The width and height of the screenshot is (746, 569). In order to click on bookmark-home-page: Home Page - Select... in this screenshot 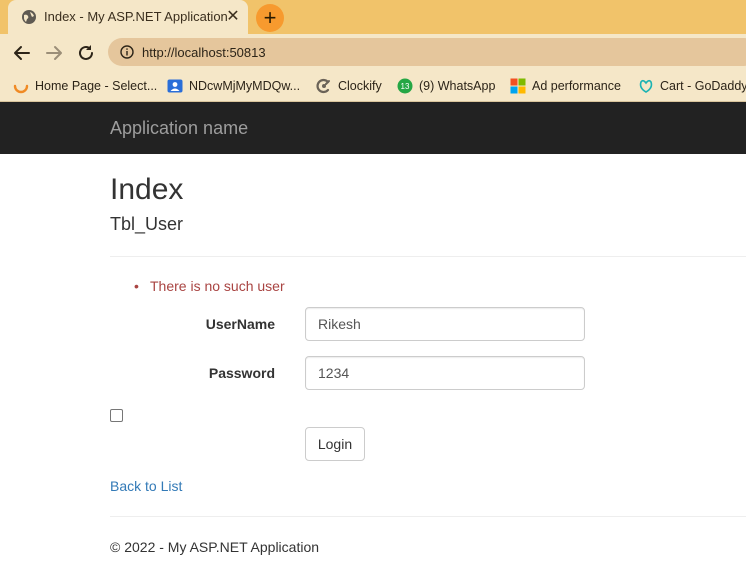, I will do `click(85, 86)`.